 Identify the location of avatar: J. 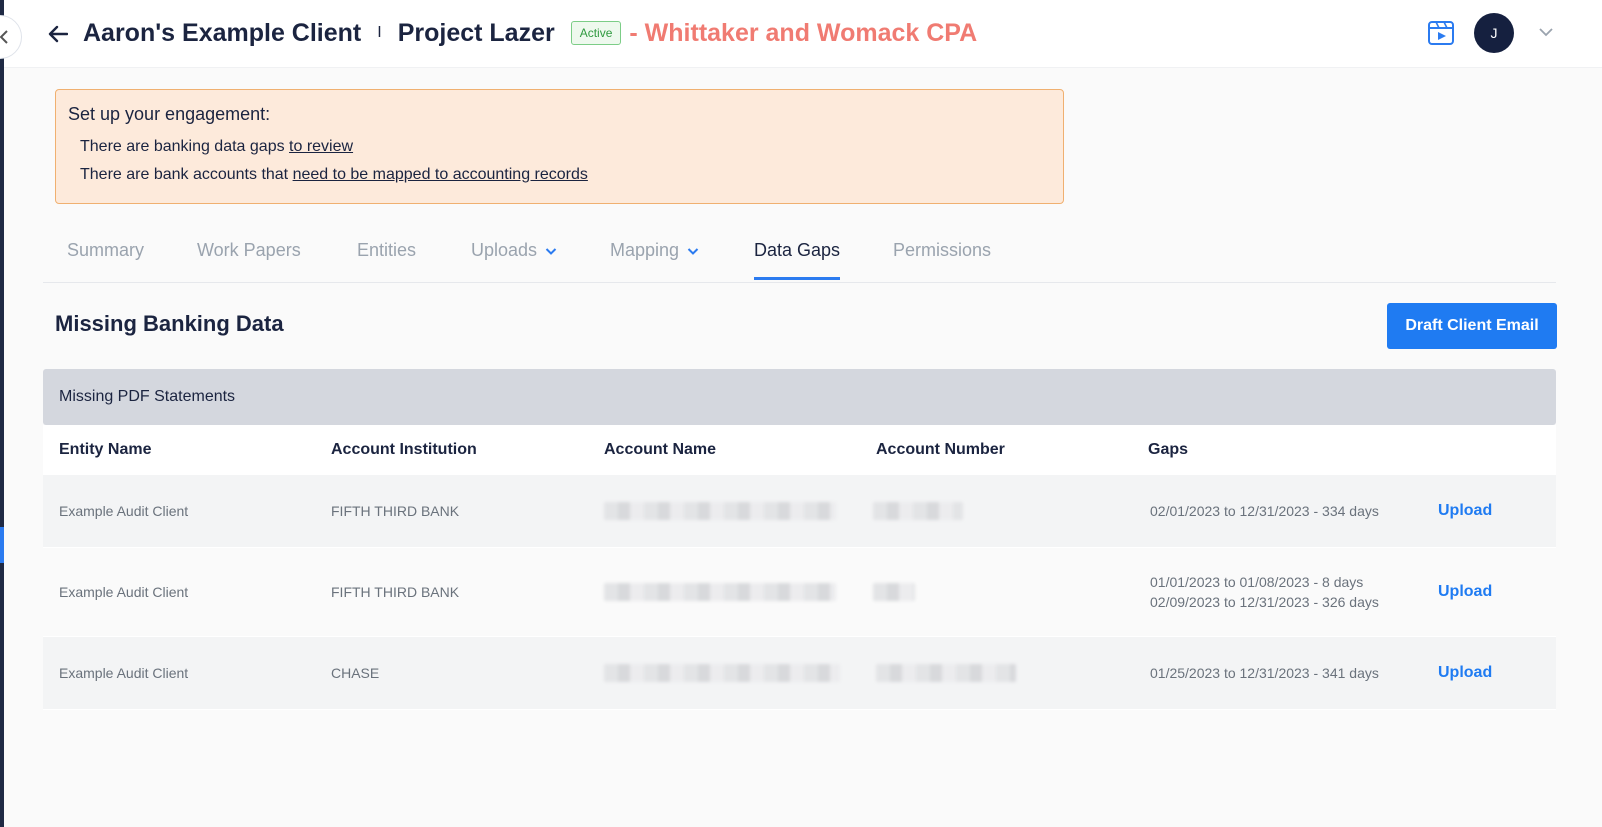
(1494, 33).